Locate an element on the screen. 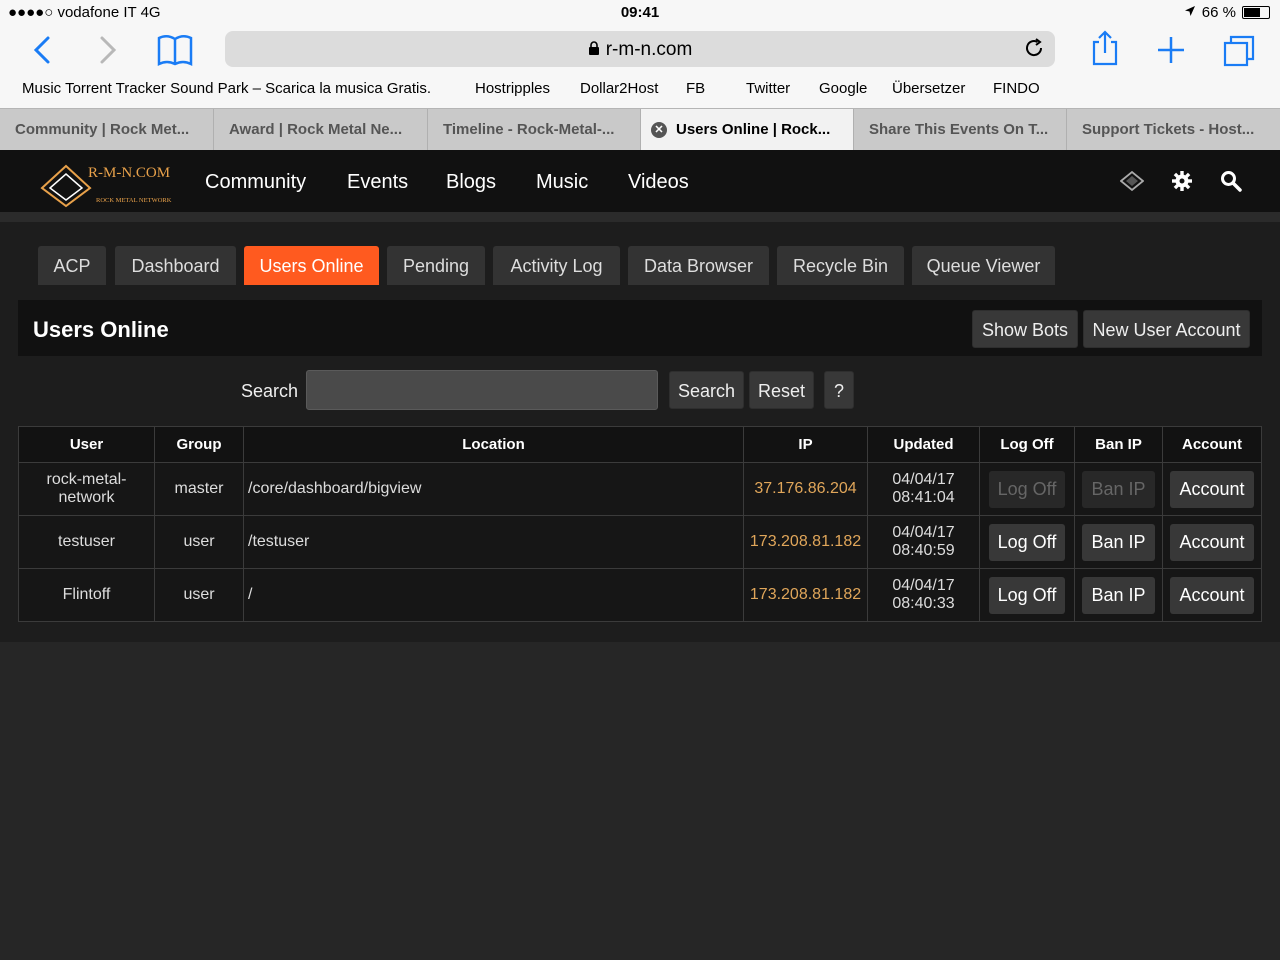  nav-events: Events is located at coordinates (377, 182).